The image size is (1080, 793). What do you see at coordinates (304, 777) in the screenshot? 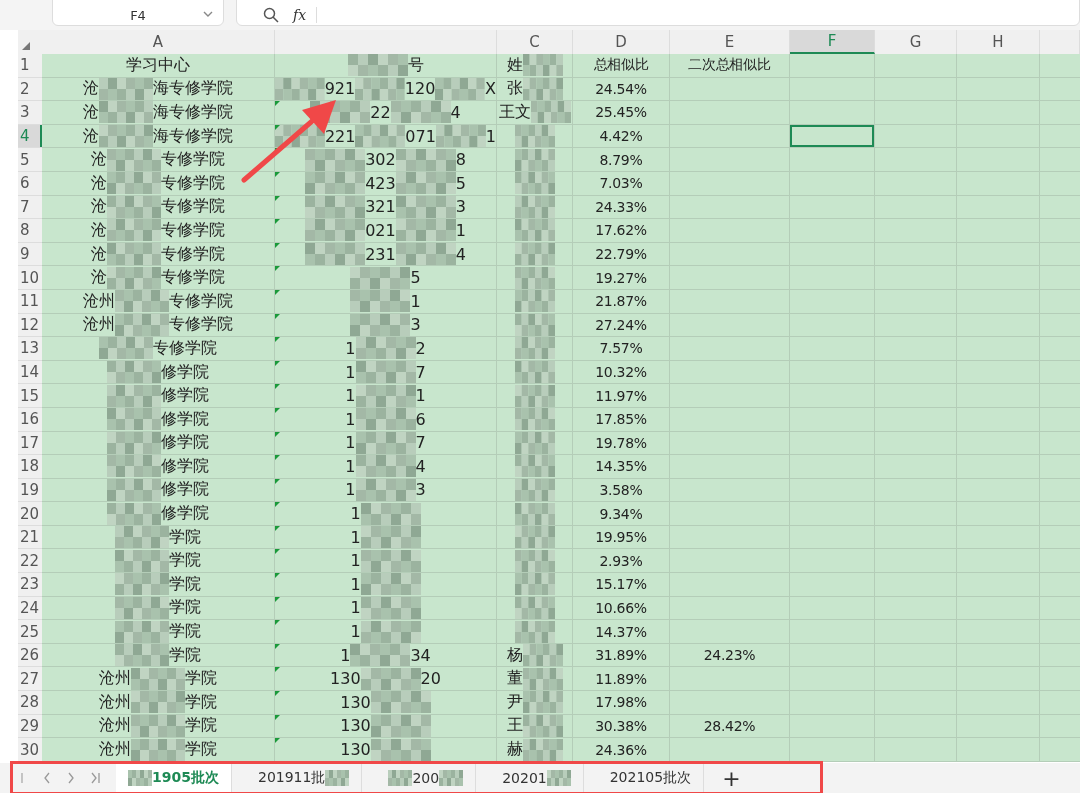
I see `sheet-tab: 201911批` at bounding box center [304, 777].